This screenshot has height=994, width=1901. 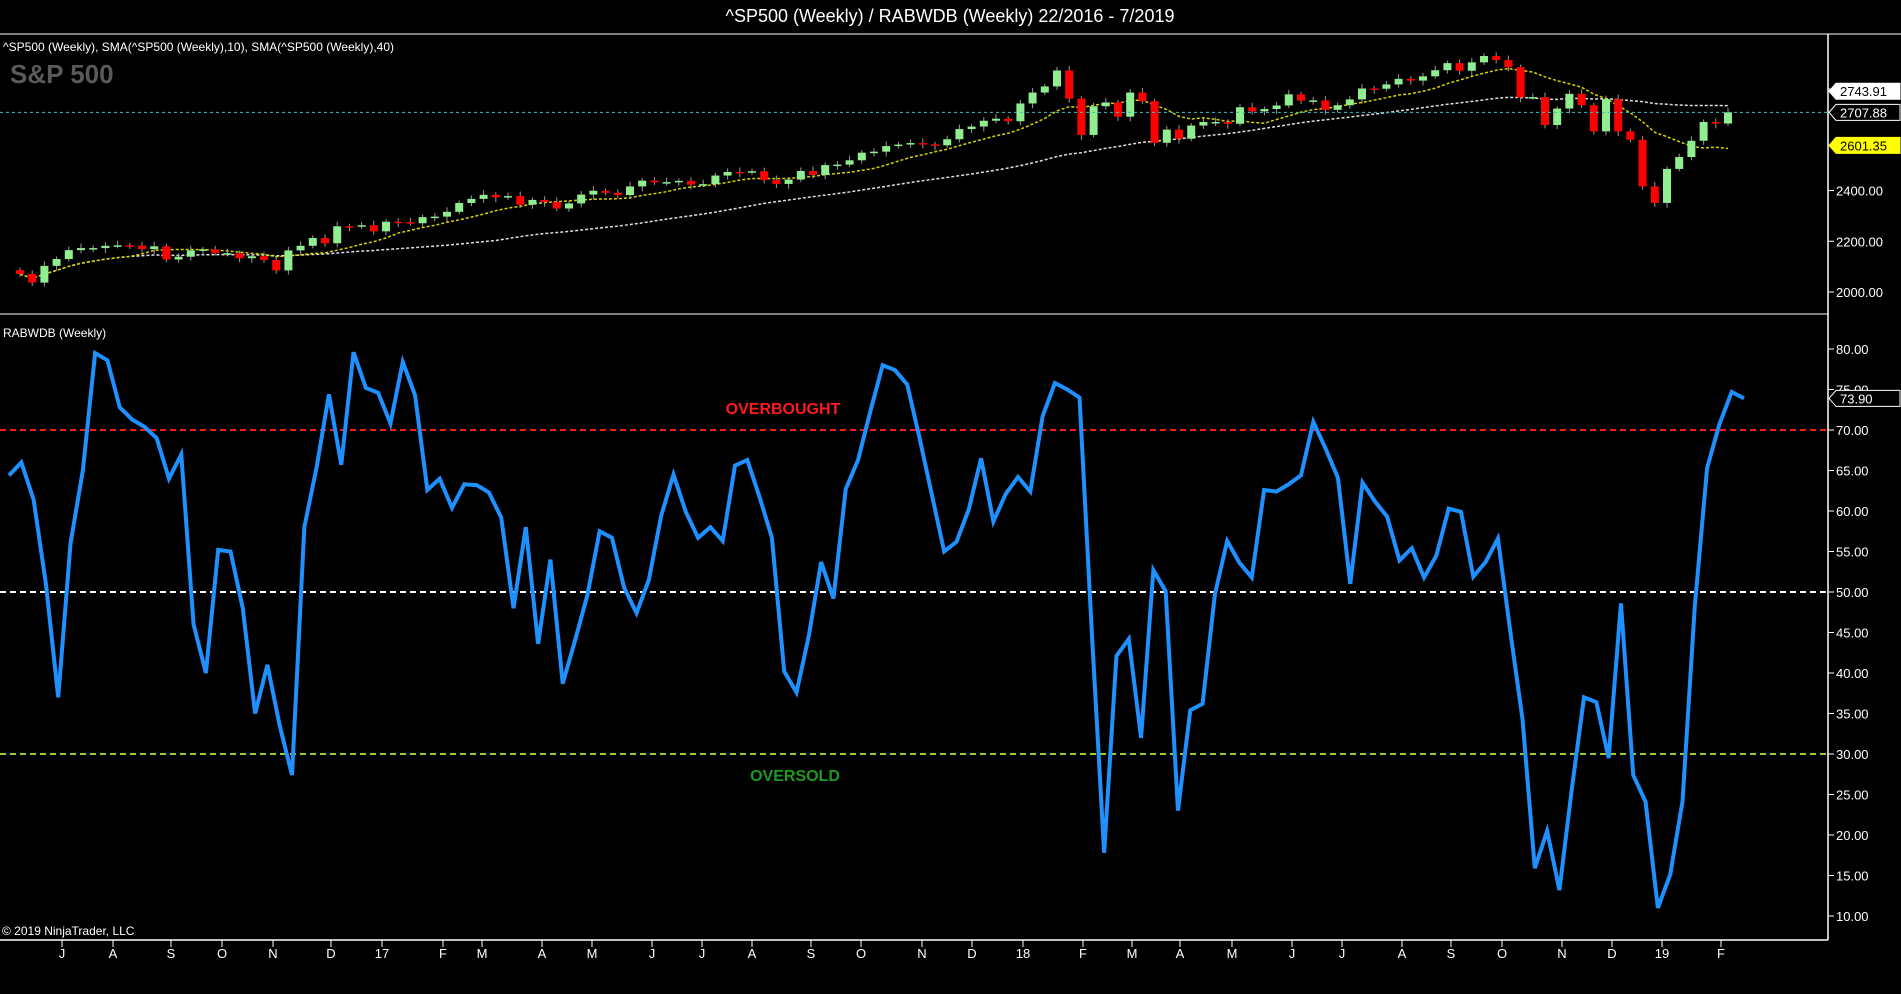 I want to click on price-tick-label: 2400.00, so click(x=1859, y=191).